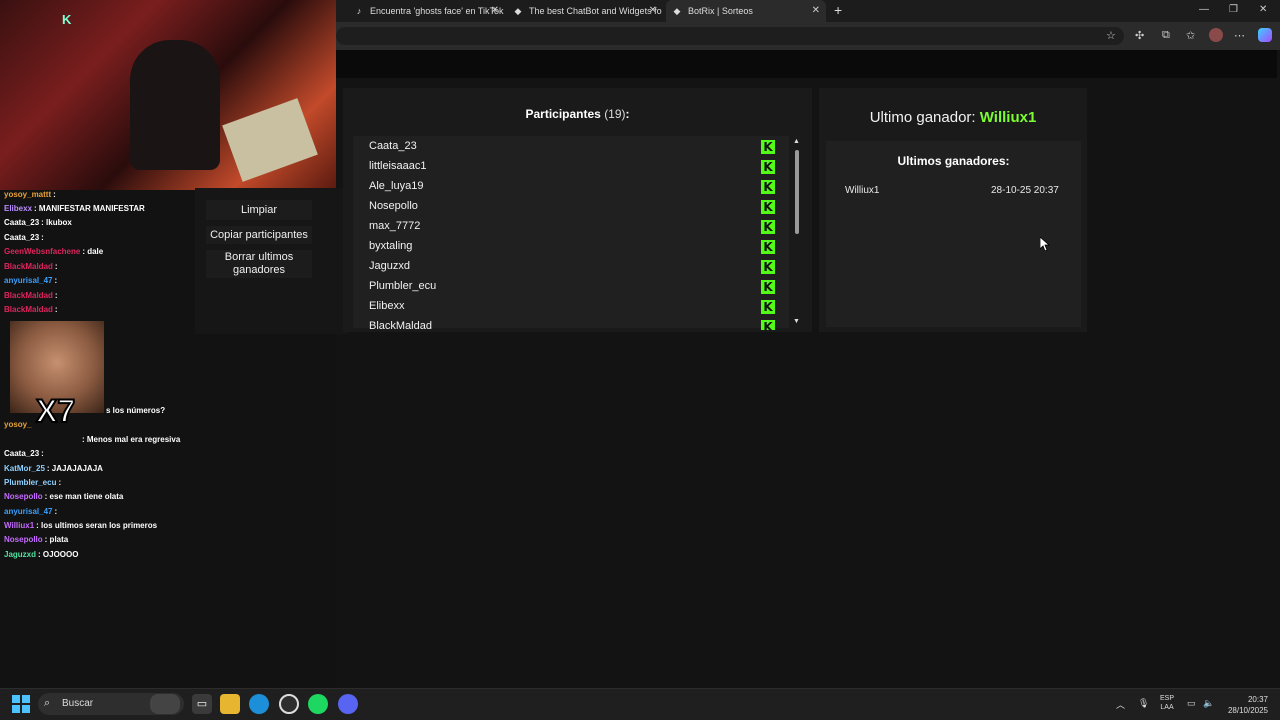 This screenshot has width=1280, height=720. What do you see at coordinates (577, 114) in the screenshot?
I see `participants-title: Participantes (19):` at bounding box center [577, 114].